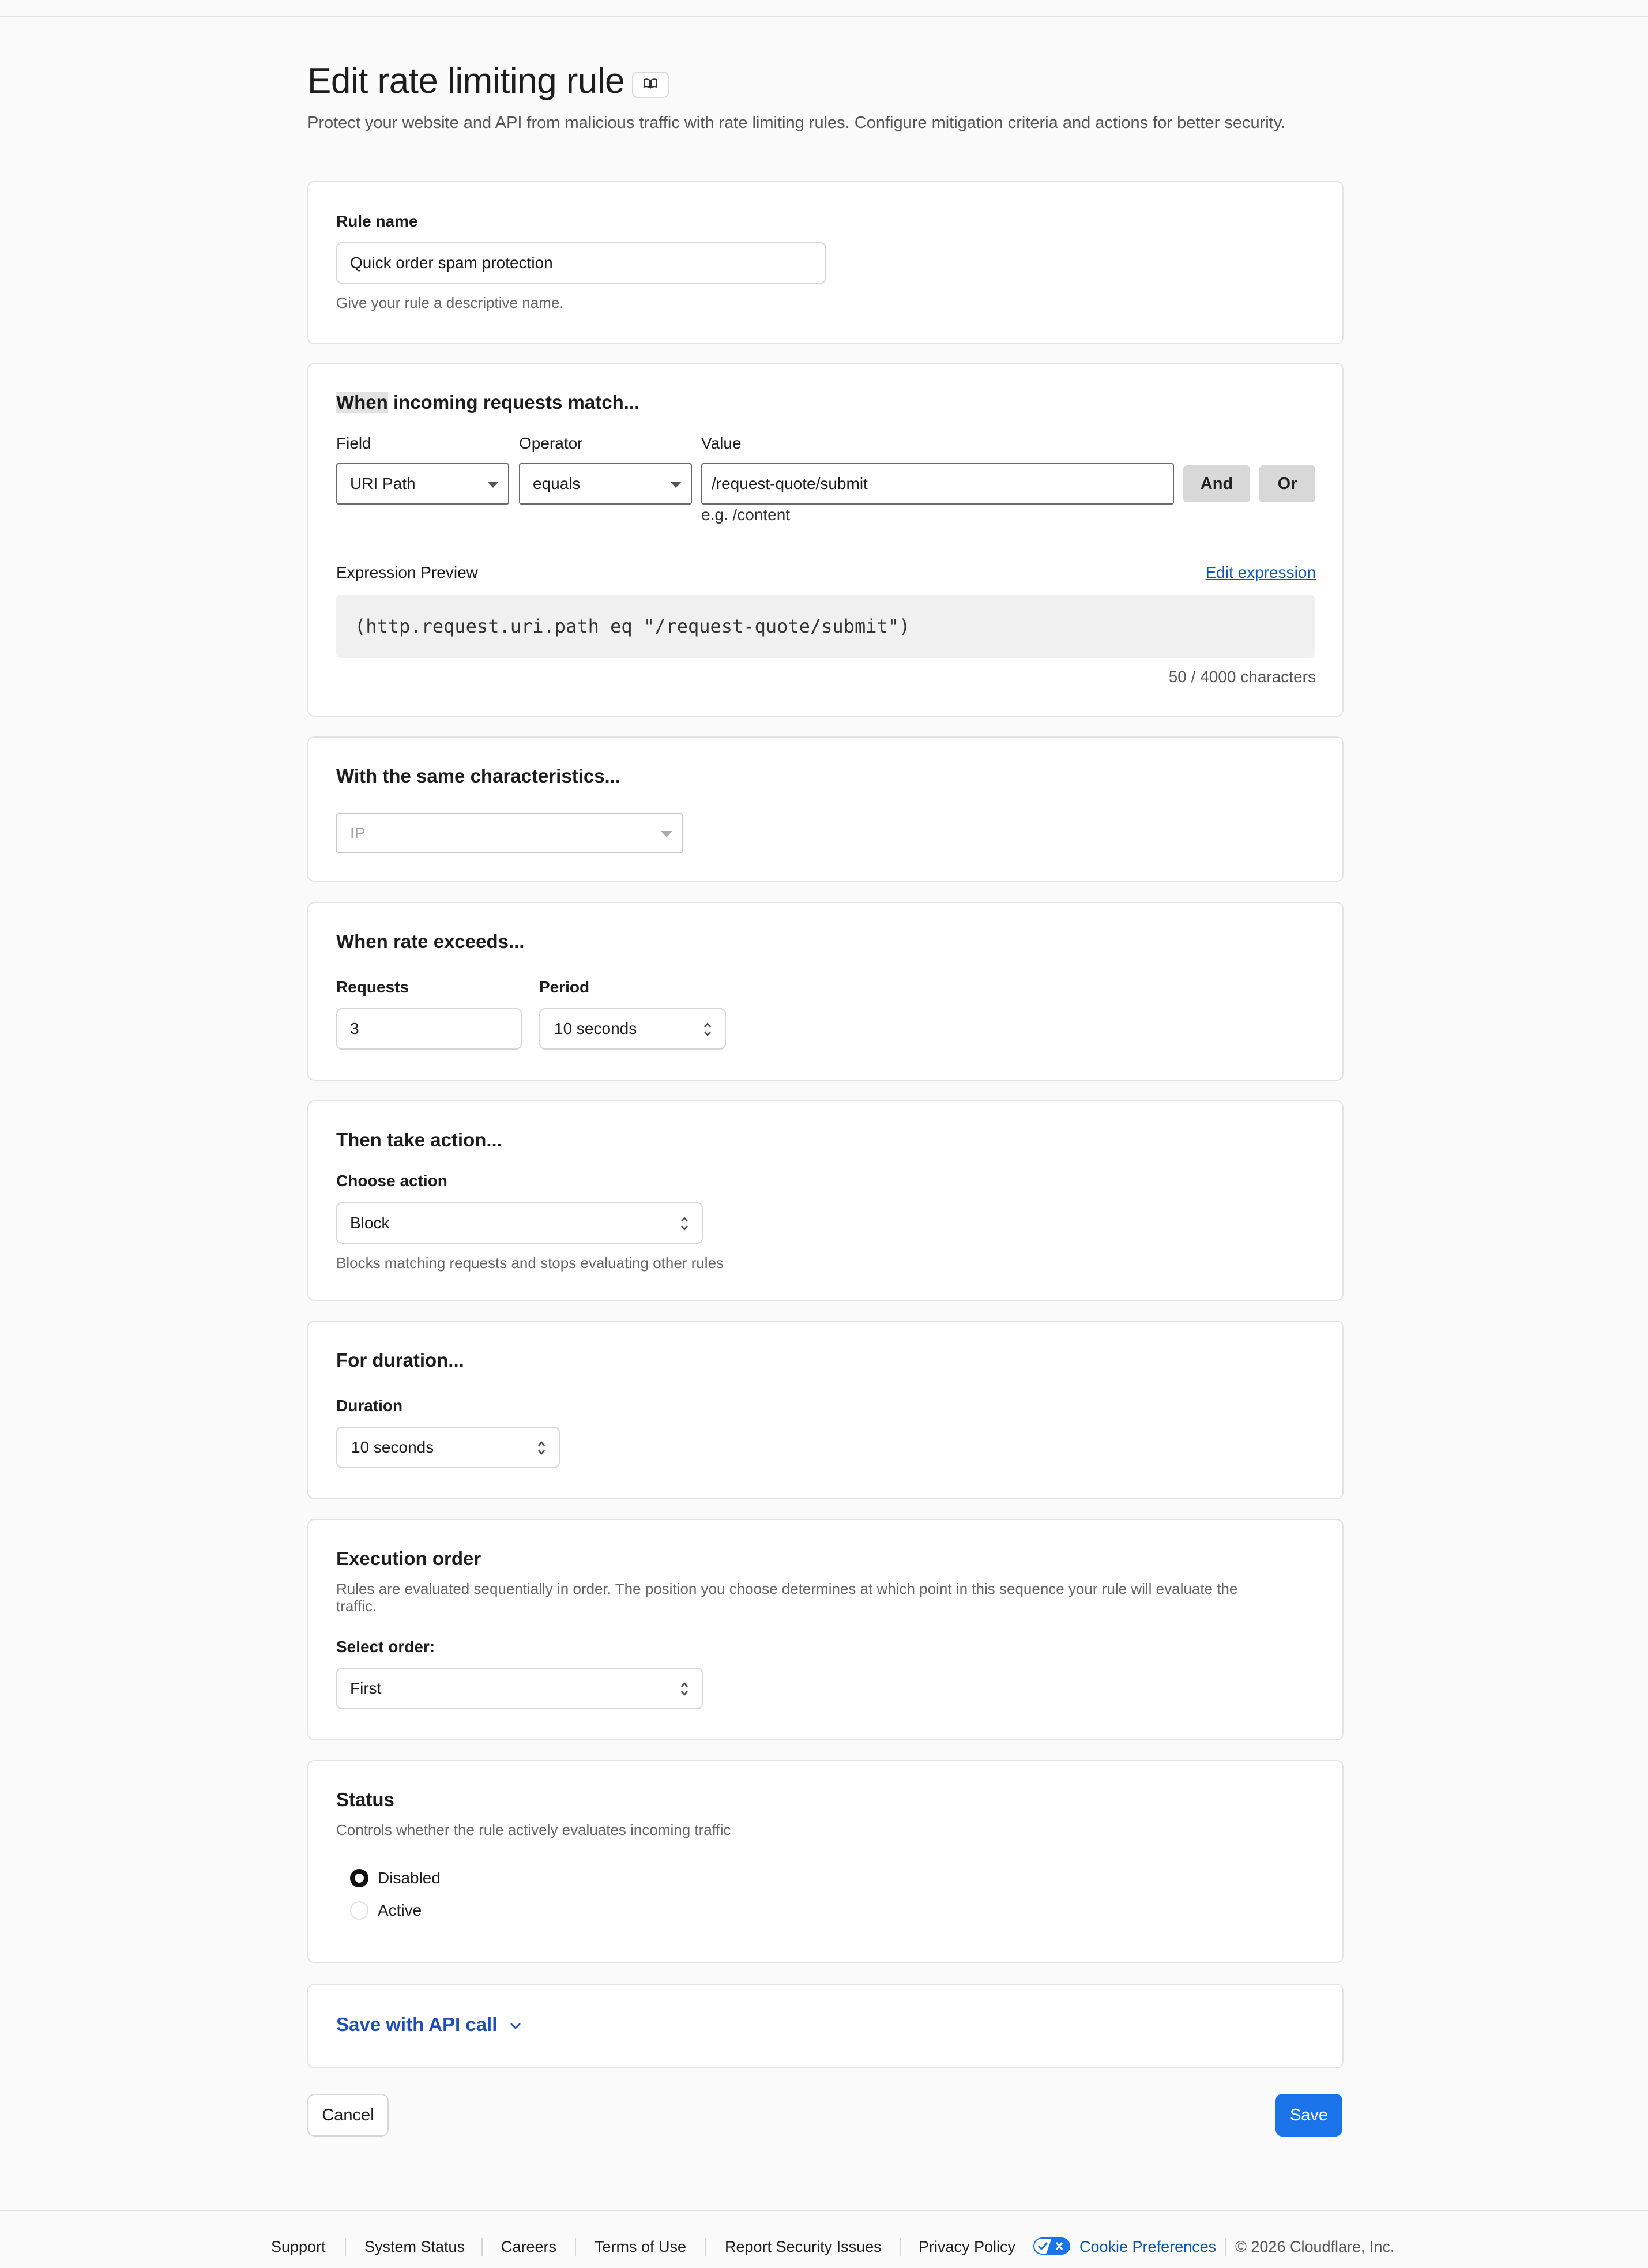 The height and width of the screenshot is (2268, 1648). I want to click on rule-name-help: Give your rule a descriptive name., so click(450, 303).